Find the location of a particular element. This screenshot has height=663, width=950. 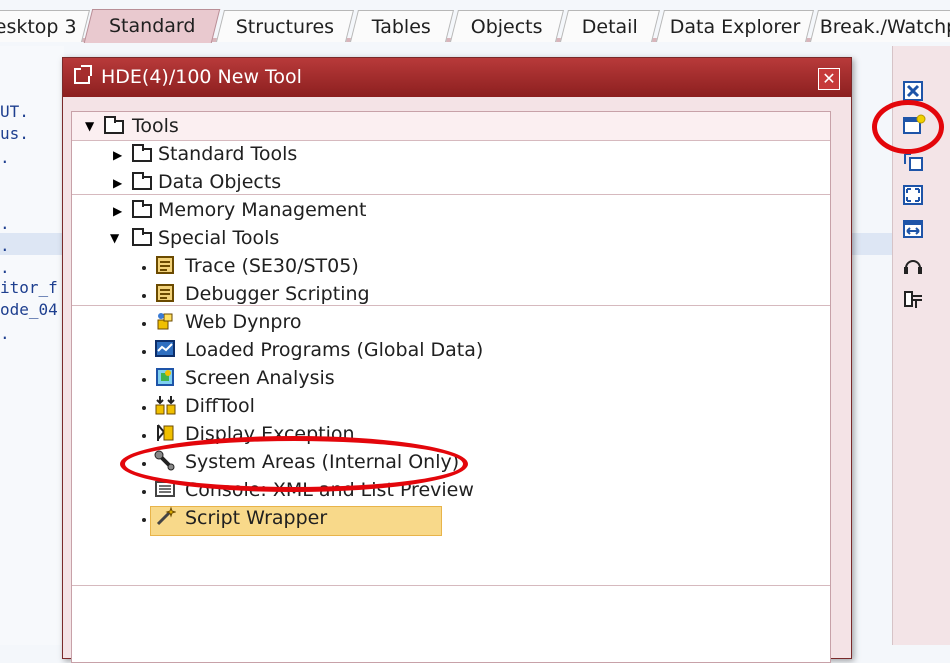

close-icon: ✕ is located at coordinates (829, 78).